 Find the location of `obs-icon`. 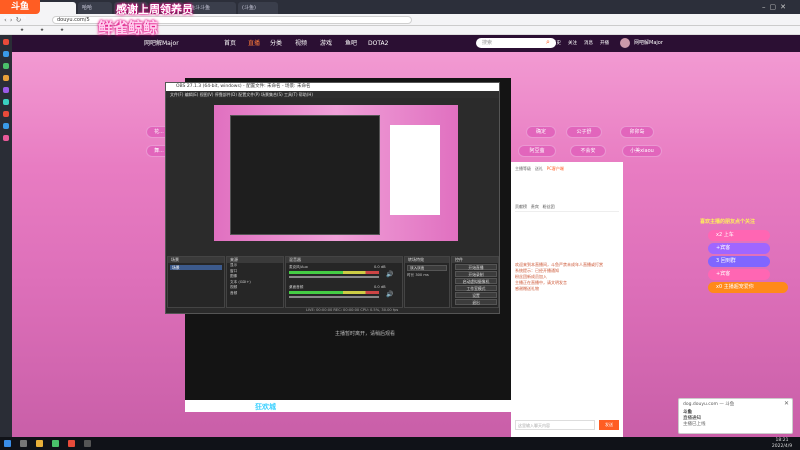

obs-icon is located at coordinates (87, 443).